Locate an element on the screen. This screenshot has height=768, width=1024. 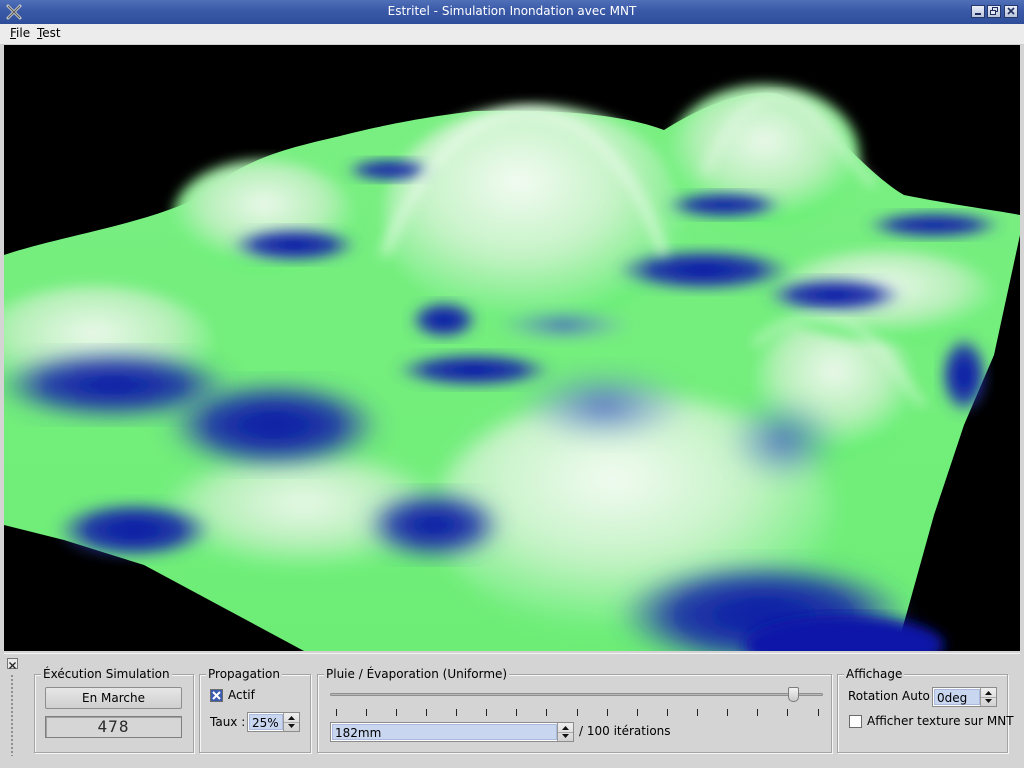
display-legend: Affichage is located at coordinates (874, 674).